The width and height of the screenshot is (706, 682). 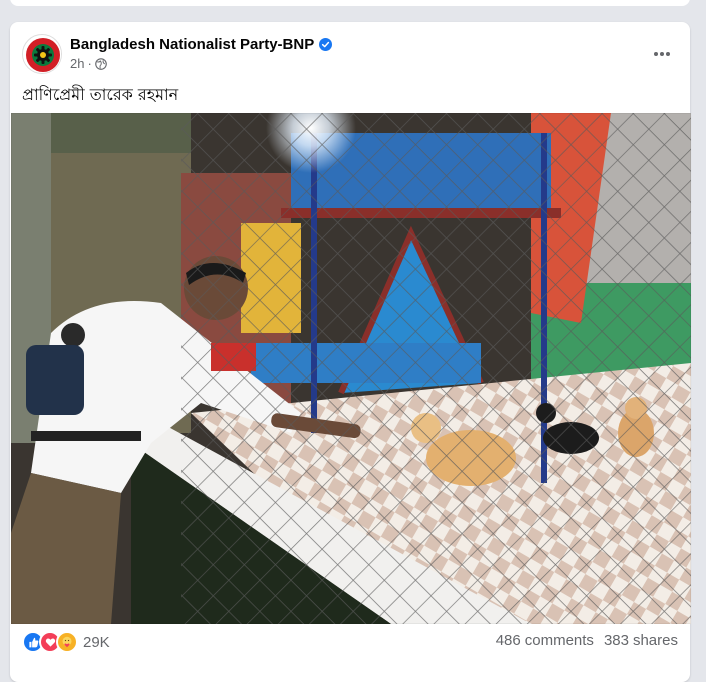 I want to click on comments-label: comments, so click(x=559, y=640).